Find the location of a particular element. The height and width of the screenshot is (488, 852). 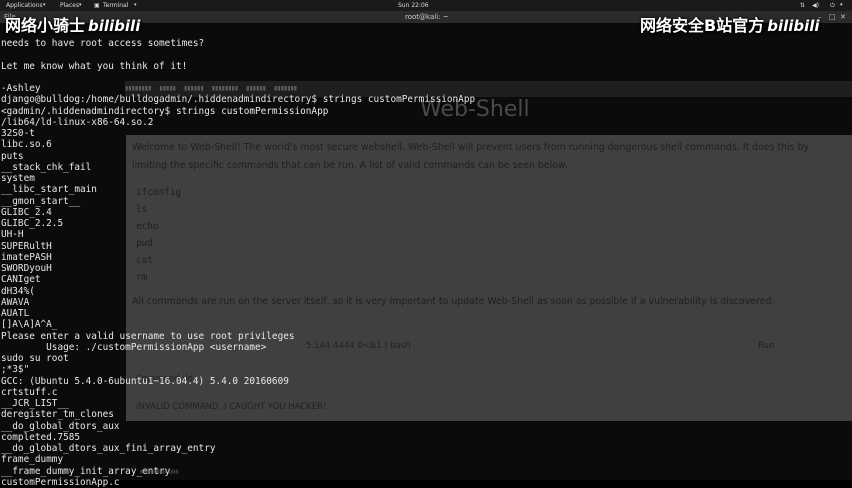

window-title: root@kali: ~ is located at coordinates (427, 17).